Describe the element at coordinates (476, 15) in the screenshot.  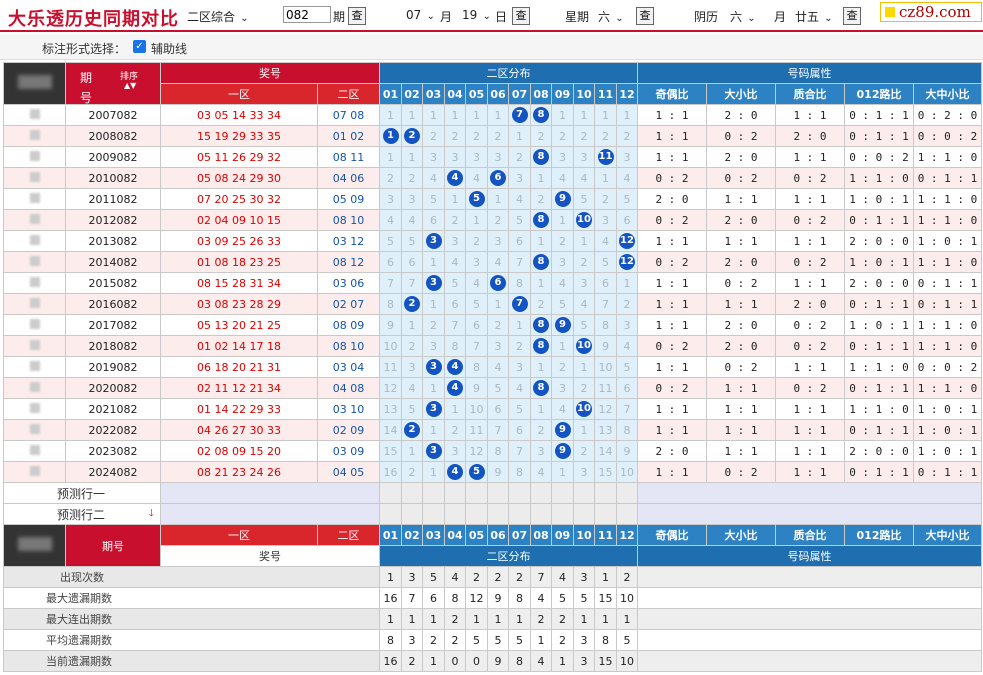
I see `day-select: 19 ⌄` at that location.